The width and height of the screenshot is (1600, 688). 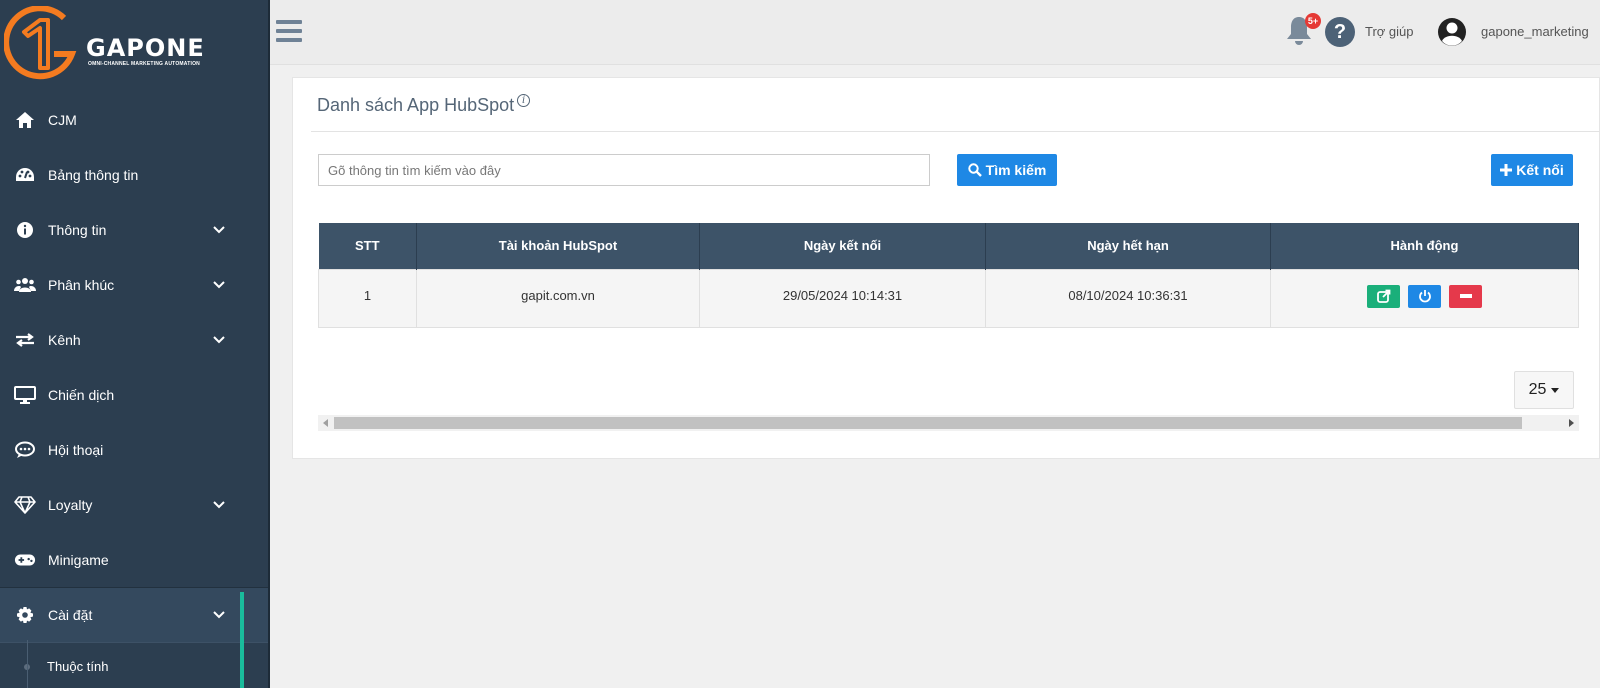 I want to click on connect-button-label: Kết nối, so click(x=1540, y=170).